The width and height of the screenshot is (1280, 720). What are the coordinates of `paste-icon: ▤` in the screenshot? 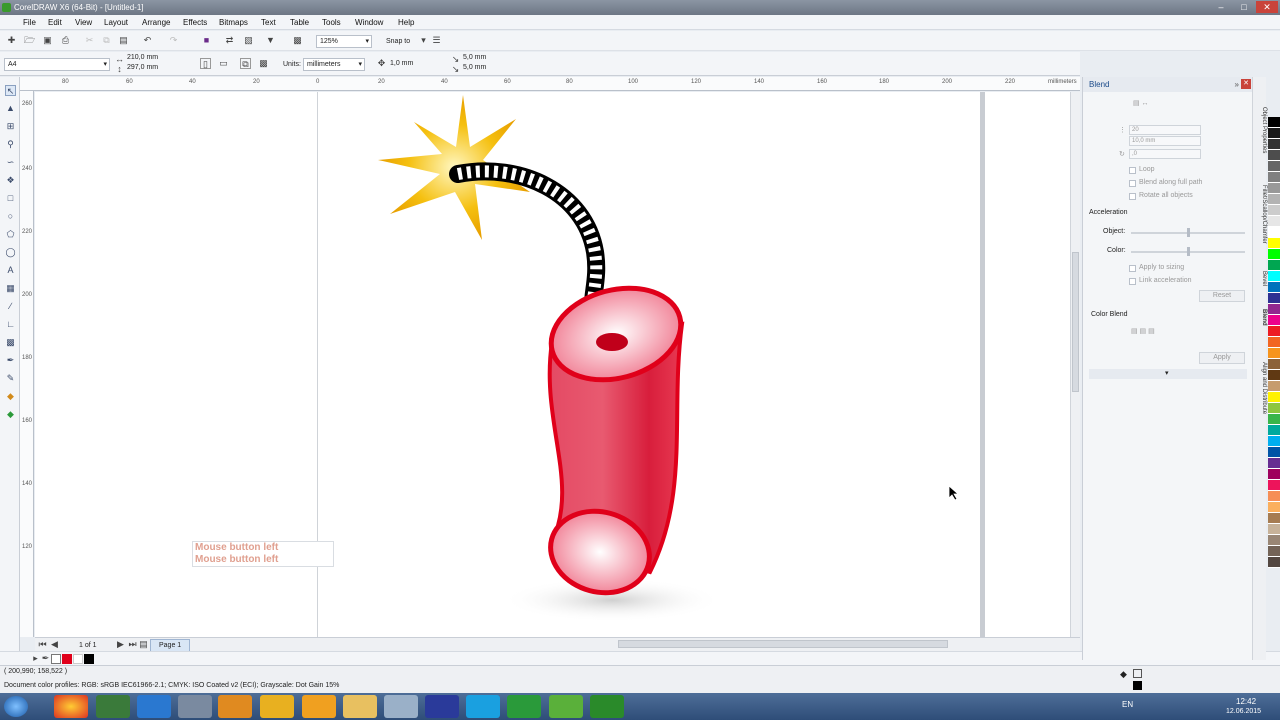 It's located at (123, 40).